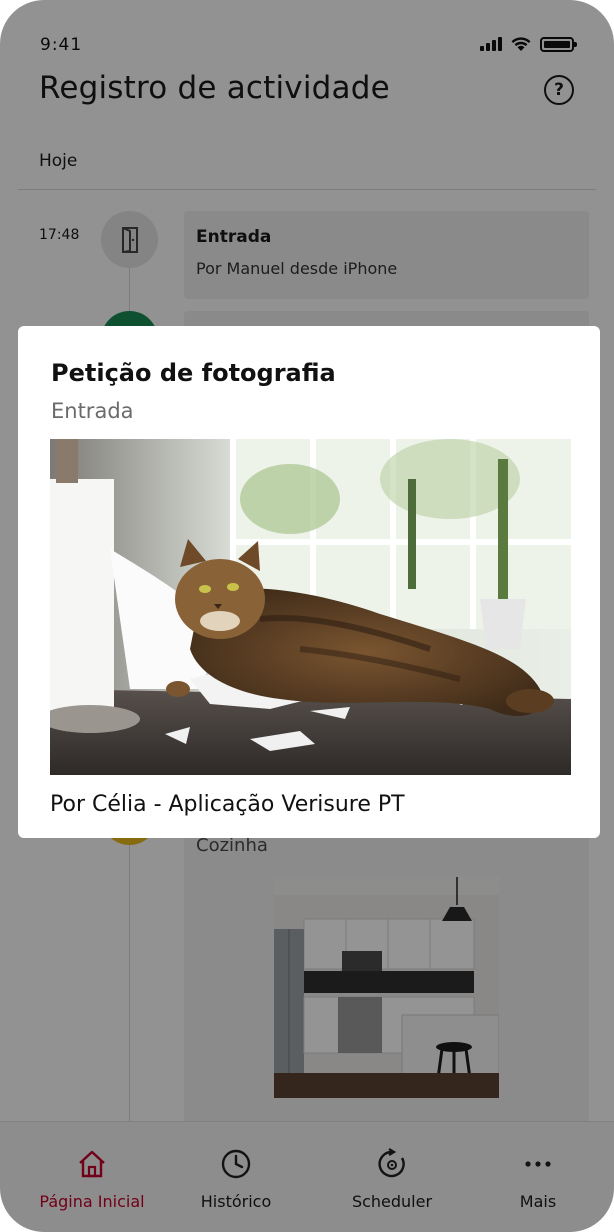 The image size is (614, 1232). What do you see at coordinates (193, 373) in the screenshot?
I see `modal-title: Petição de fotografia` at bounding box center [193, 373].